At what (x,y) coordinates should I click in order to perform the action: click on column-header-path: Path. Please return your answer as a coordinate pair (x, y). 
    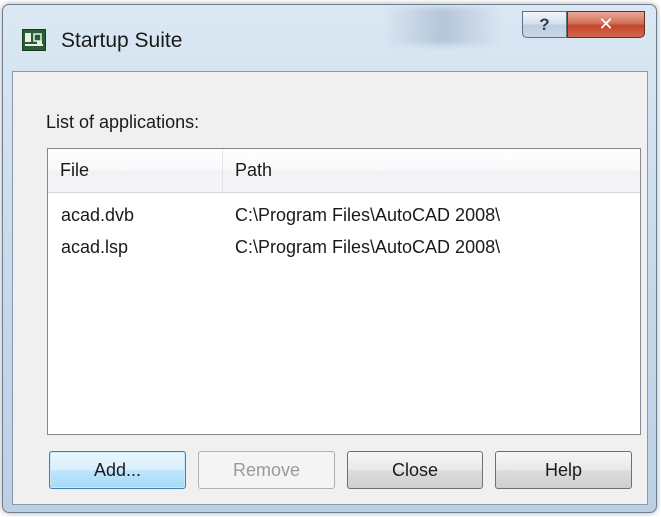
    Looking at the image, I should click on (431, 170).